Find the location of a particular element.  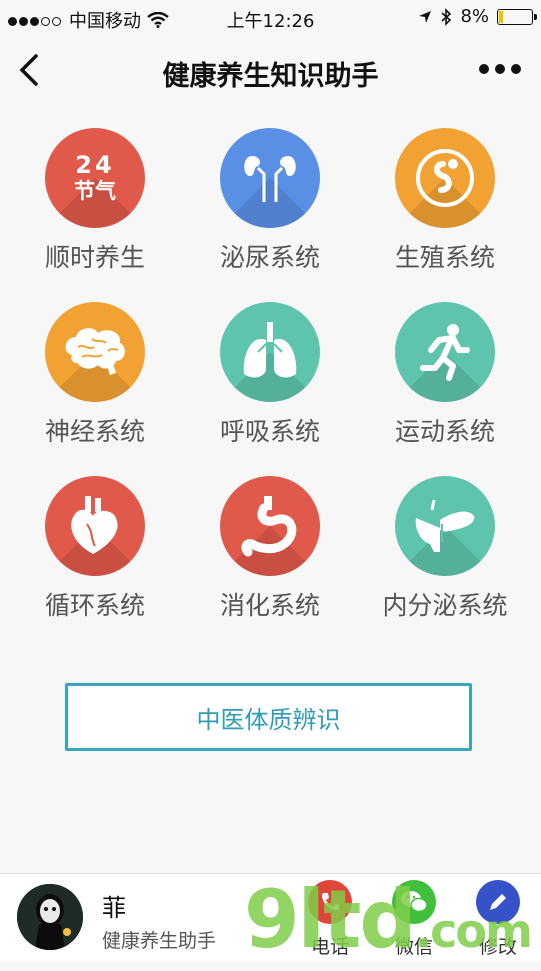

category-label: 内分泌系统 is located at coordinates (445, 605).